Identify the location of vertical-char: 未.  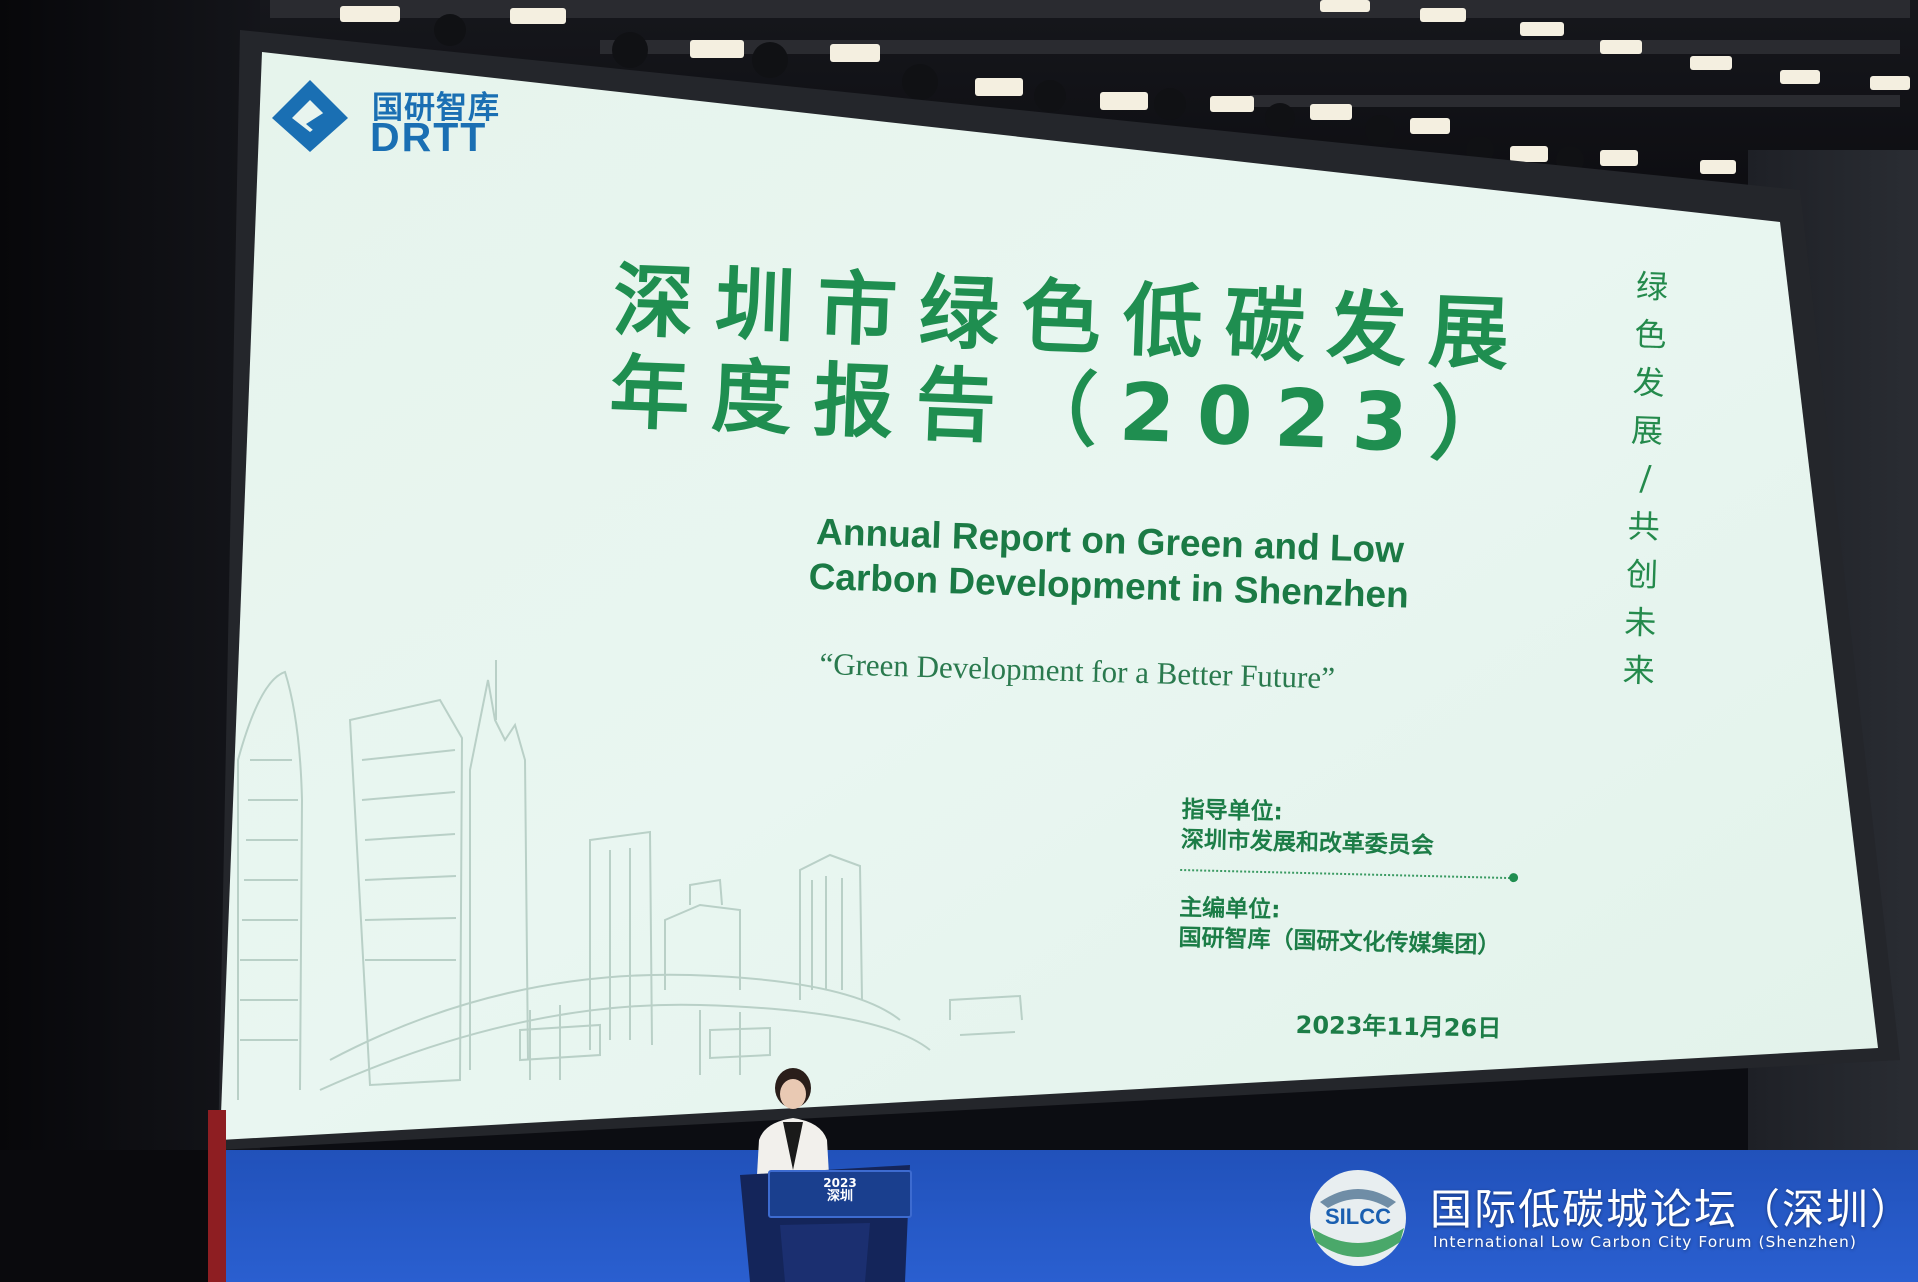
(1640, 623).